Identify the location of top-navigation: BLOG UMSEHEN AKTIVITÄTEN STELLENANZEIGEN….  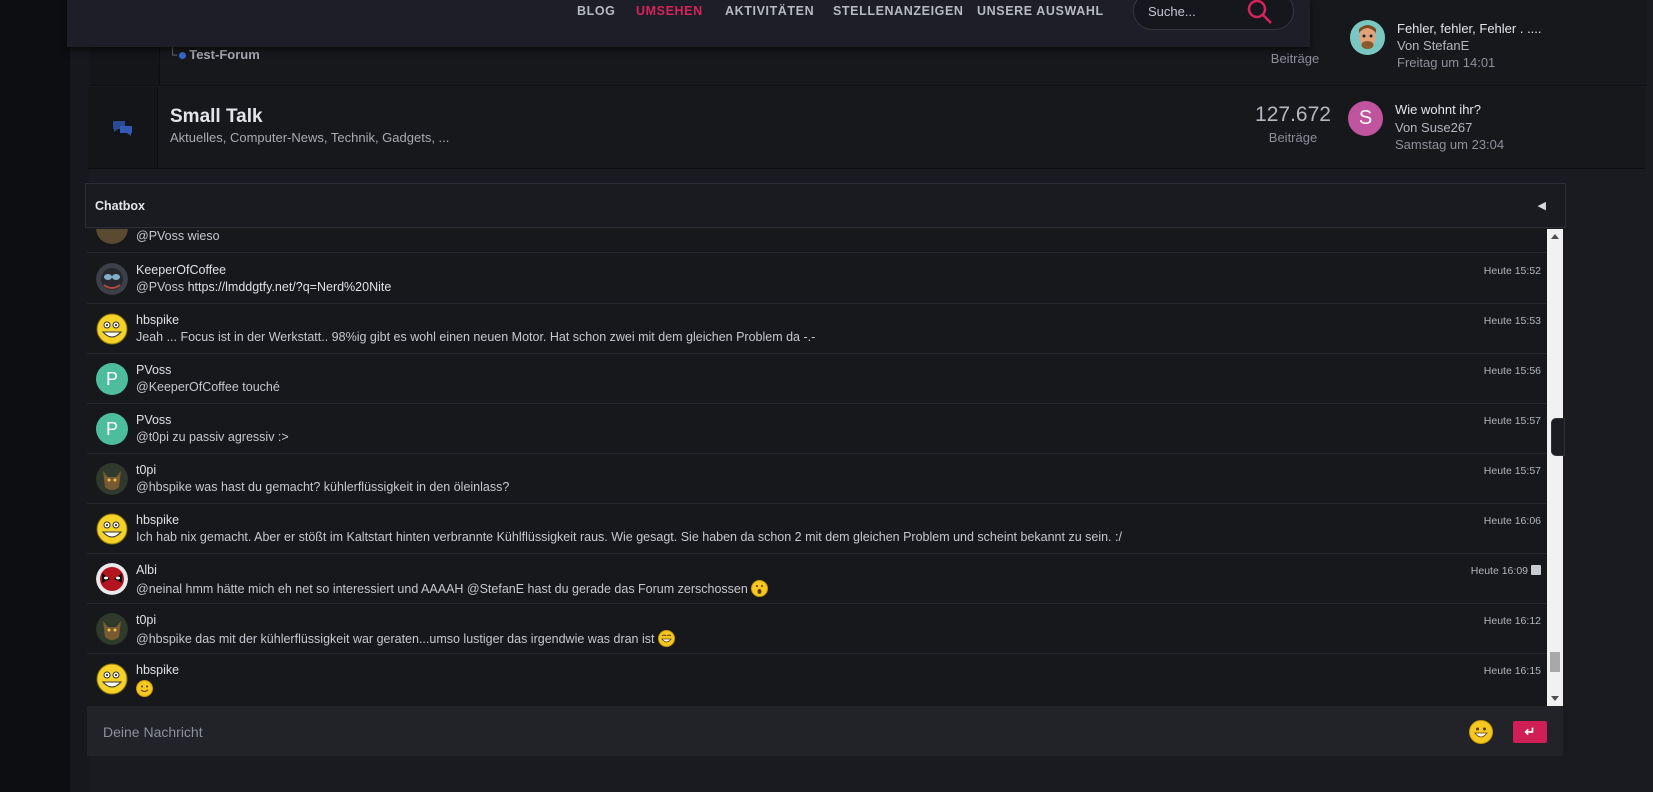
(688, 23).